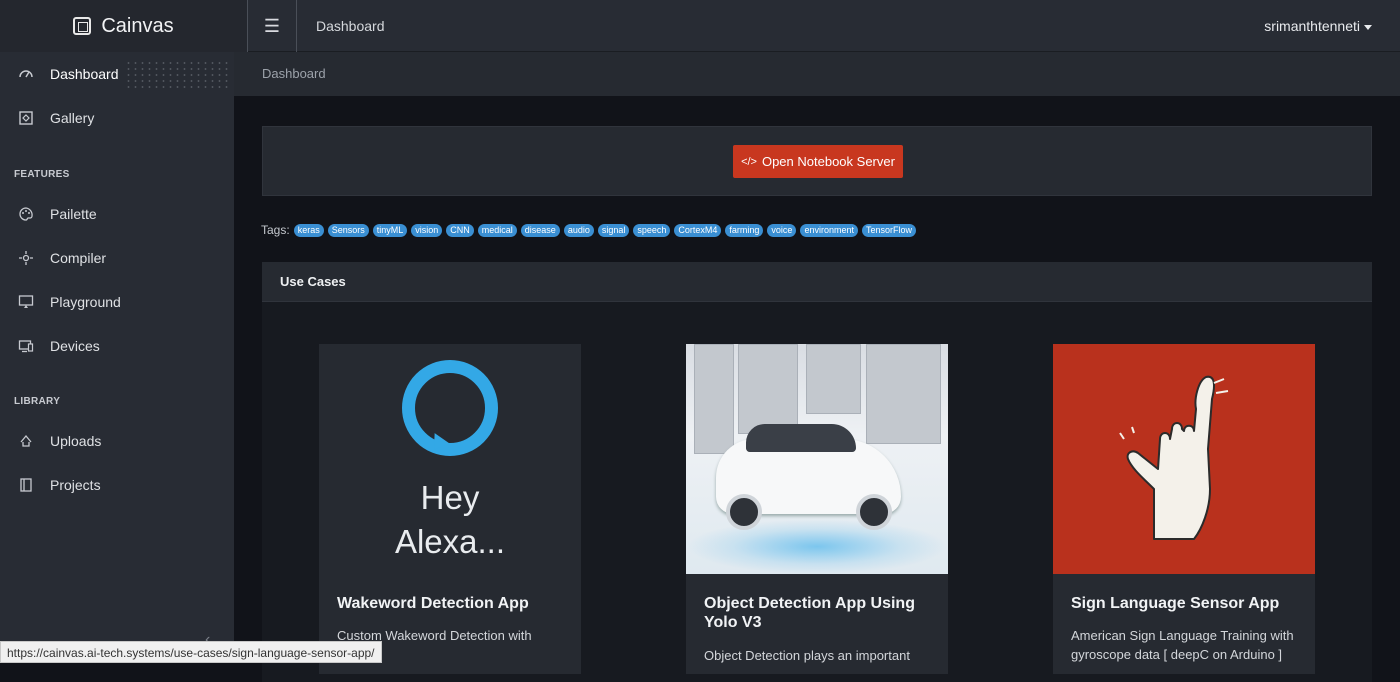  Describe the element at coordinates (452, 603) in the screenshot. I see `card-title: Wakeword Detection App` at that location.